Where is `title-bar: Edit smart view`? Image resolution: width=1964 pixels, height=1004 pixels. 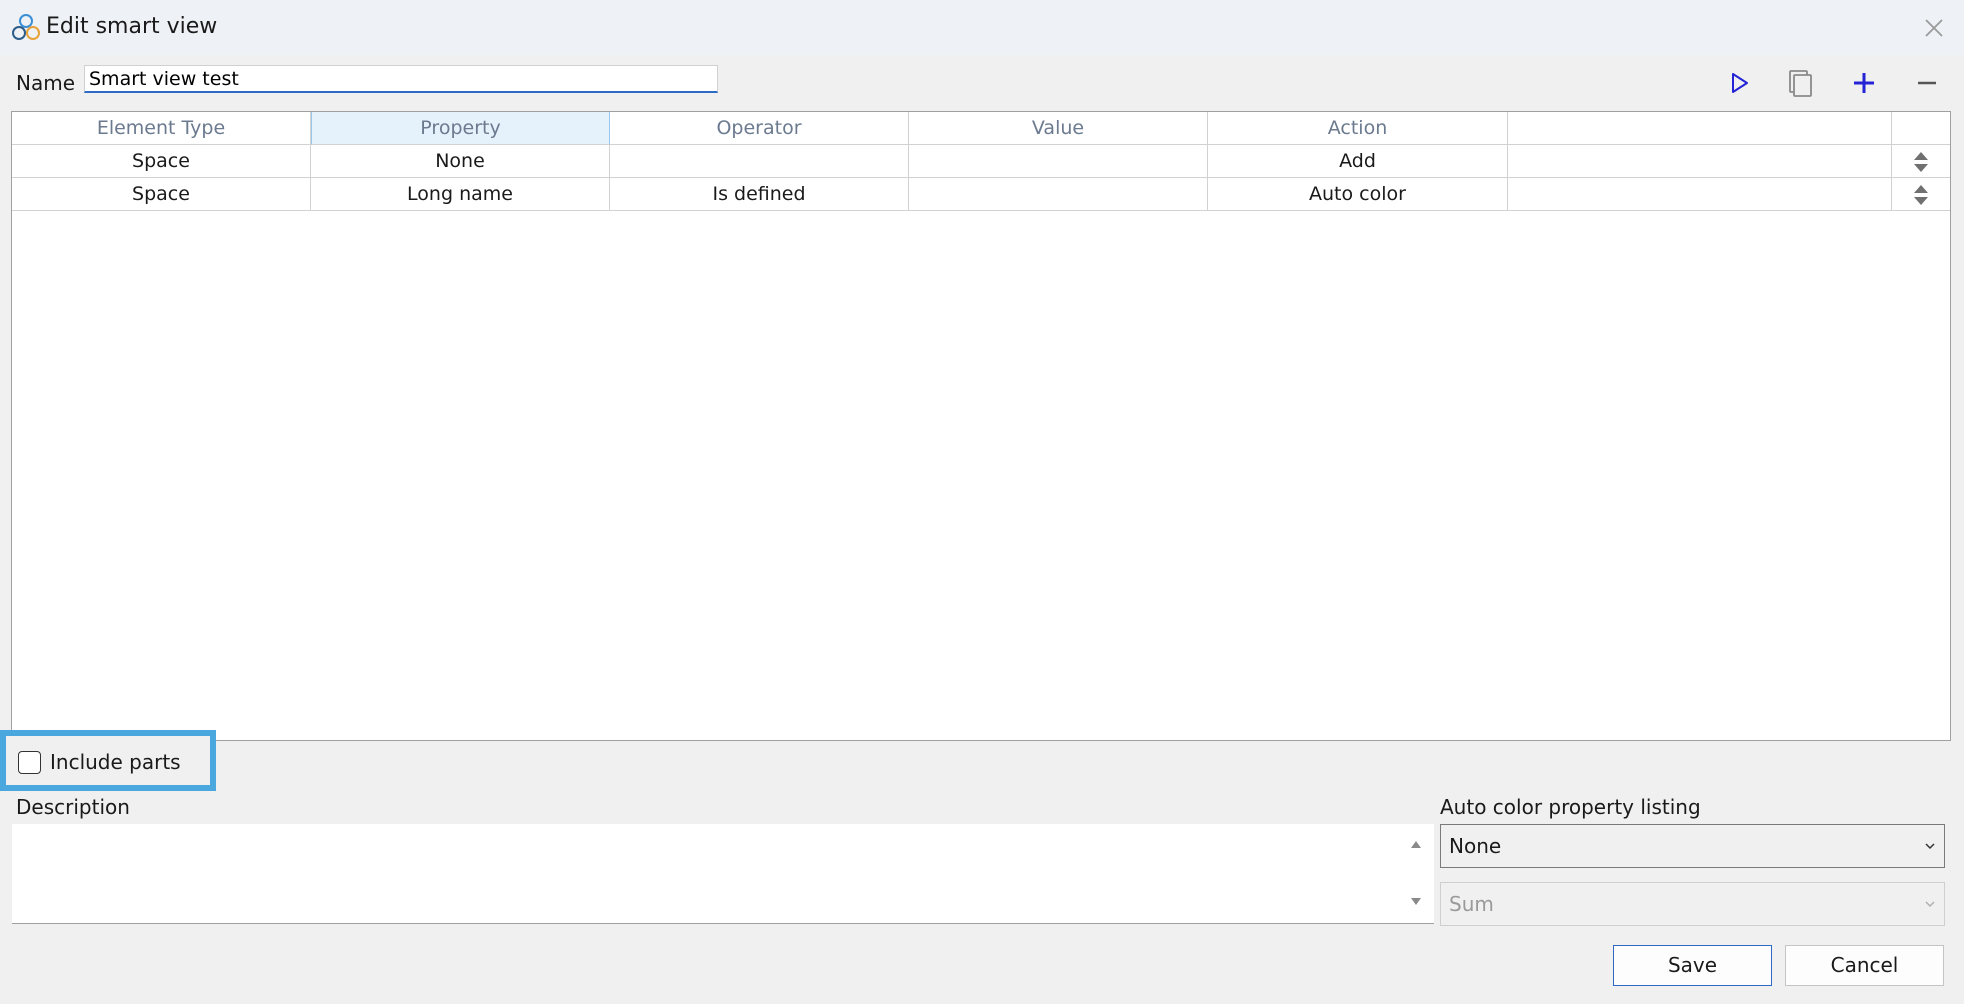 title-bar: Edit smart view is located at coordinates (982, 27).